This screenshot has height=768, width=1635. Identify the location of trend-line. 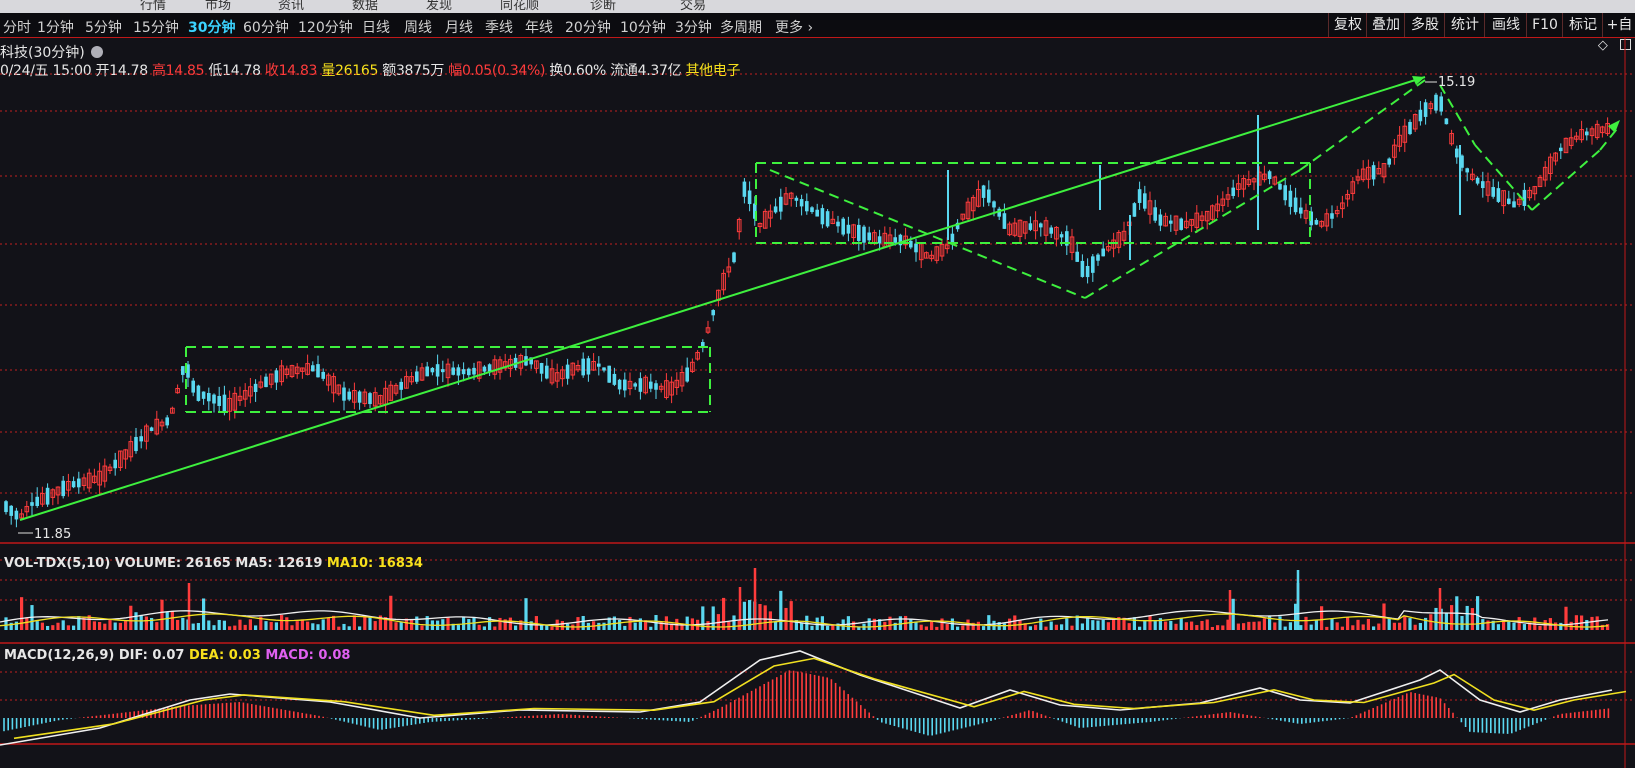
(1362, 125).